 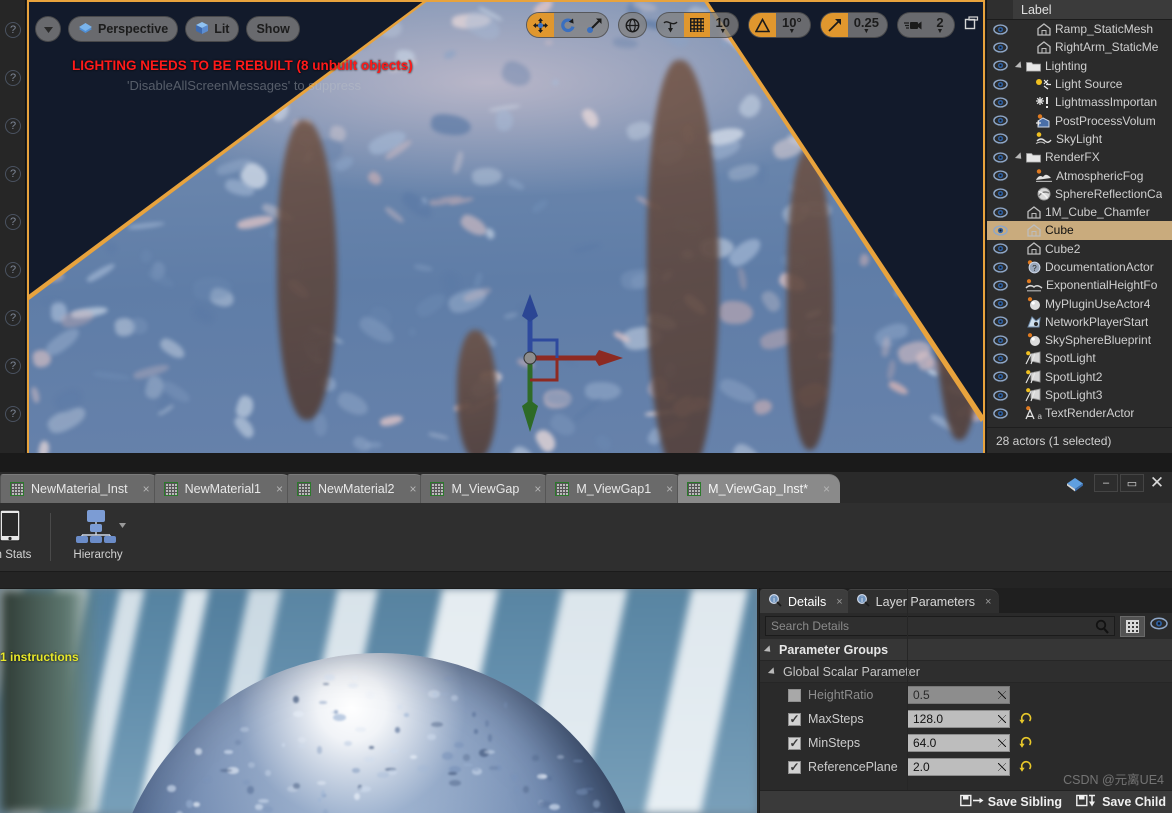 I want to click on details-search-row: Search Details, so click(x=966, y=626).